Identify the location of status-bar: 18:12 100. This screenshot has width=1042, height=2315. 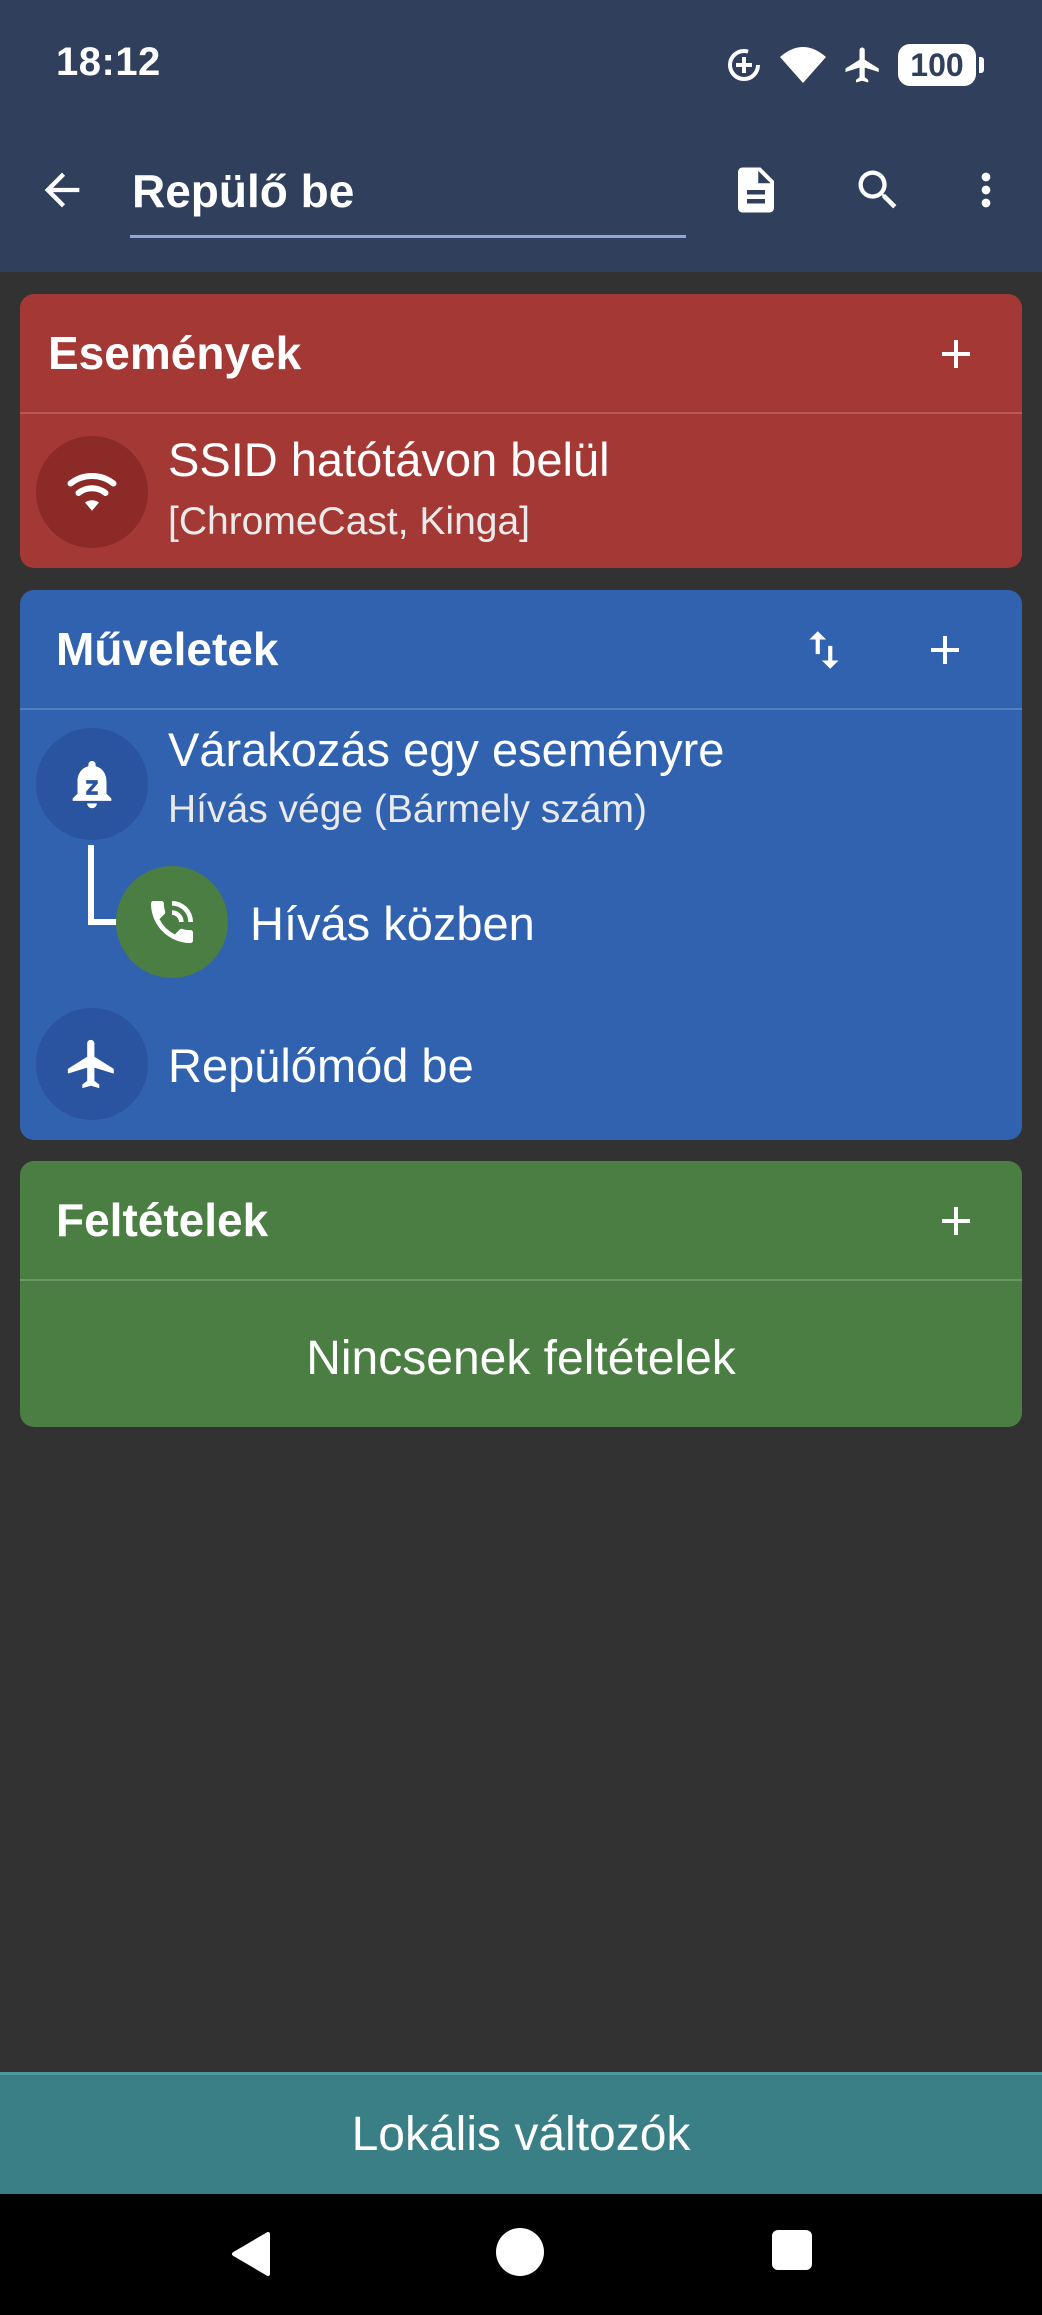
(521, 65).